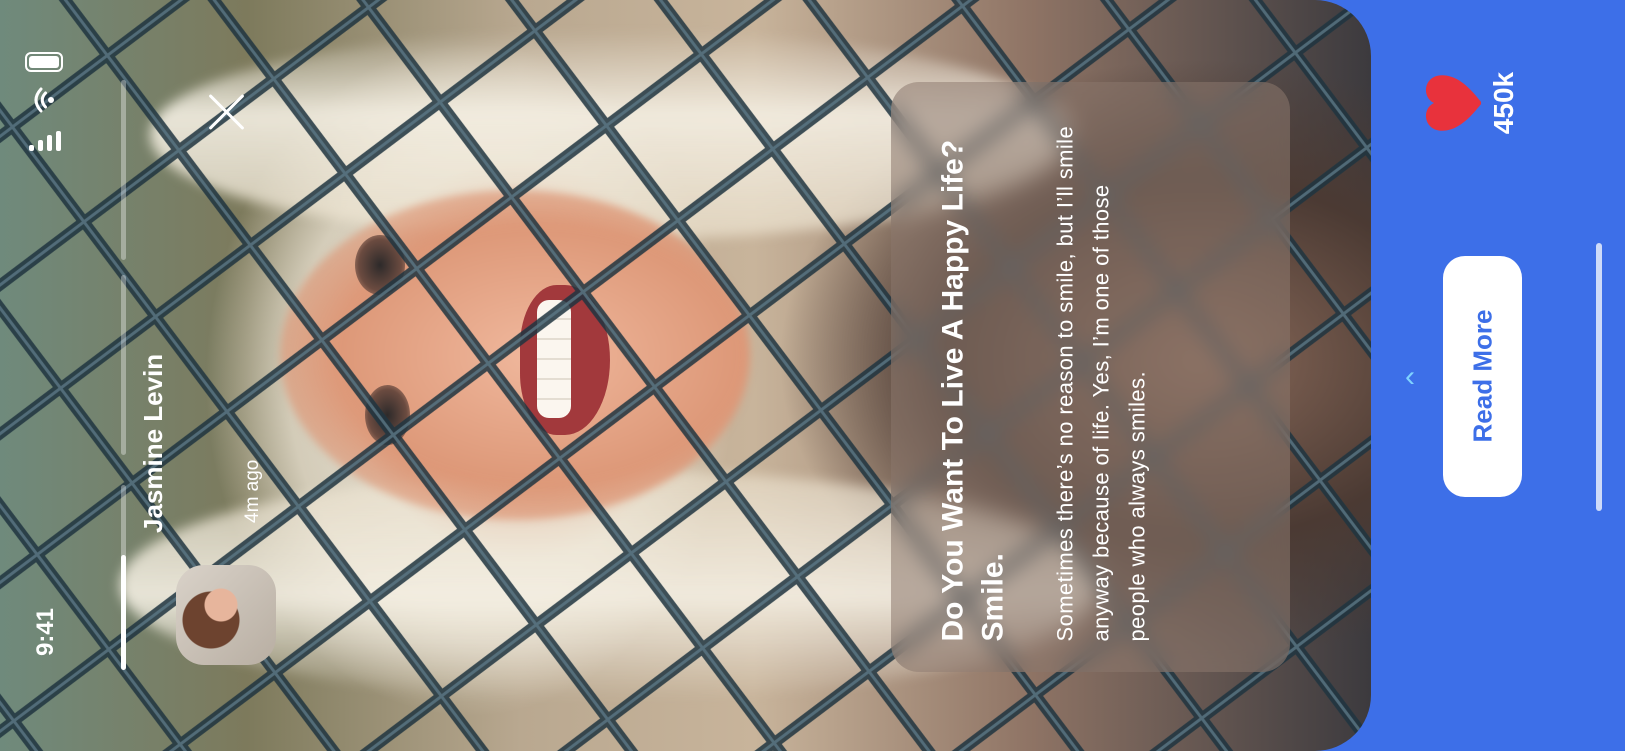 The height and width of the screenshot is (751, 1625). I want to click on read-more-button: Read More, so click(1482, 376).